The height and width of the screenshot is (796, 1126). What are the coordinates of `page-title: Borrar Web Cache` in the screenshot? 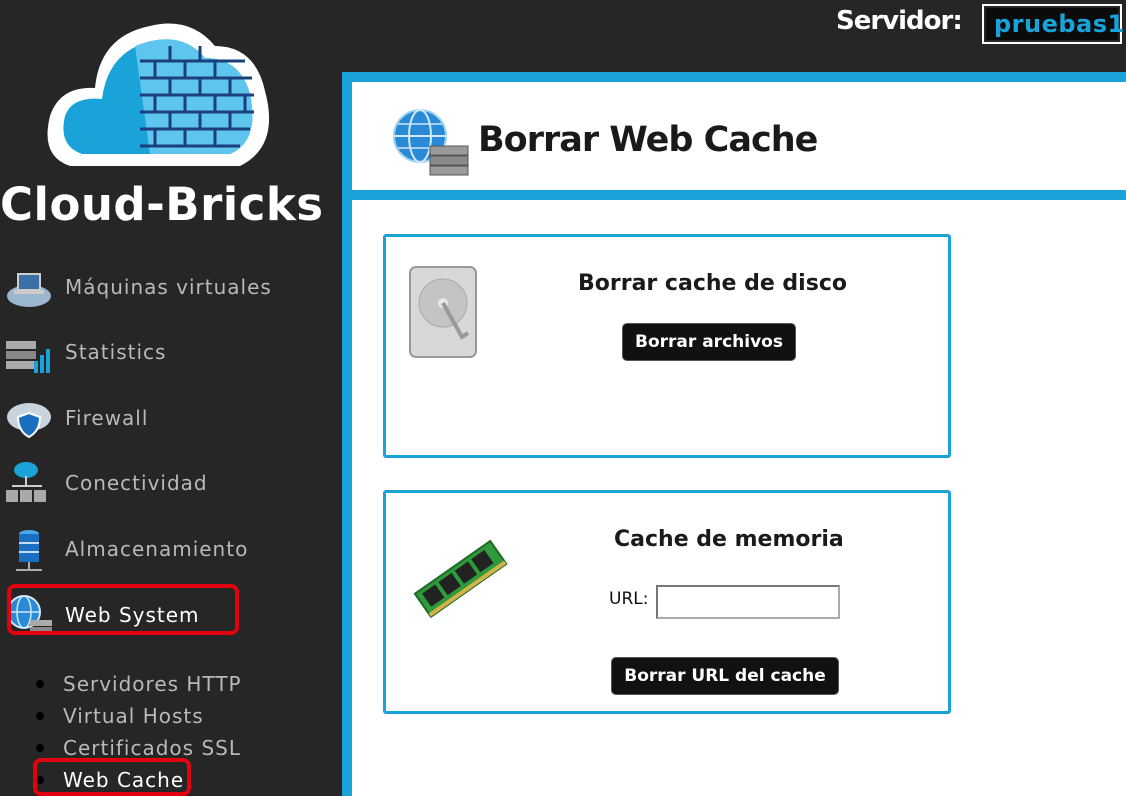 It's located at (648, 140).